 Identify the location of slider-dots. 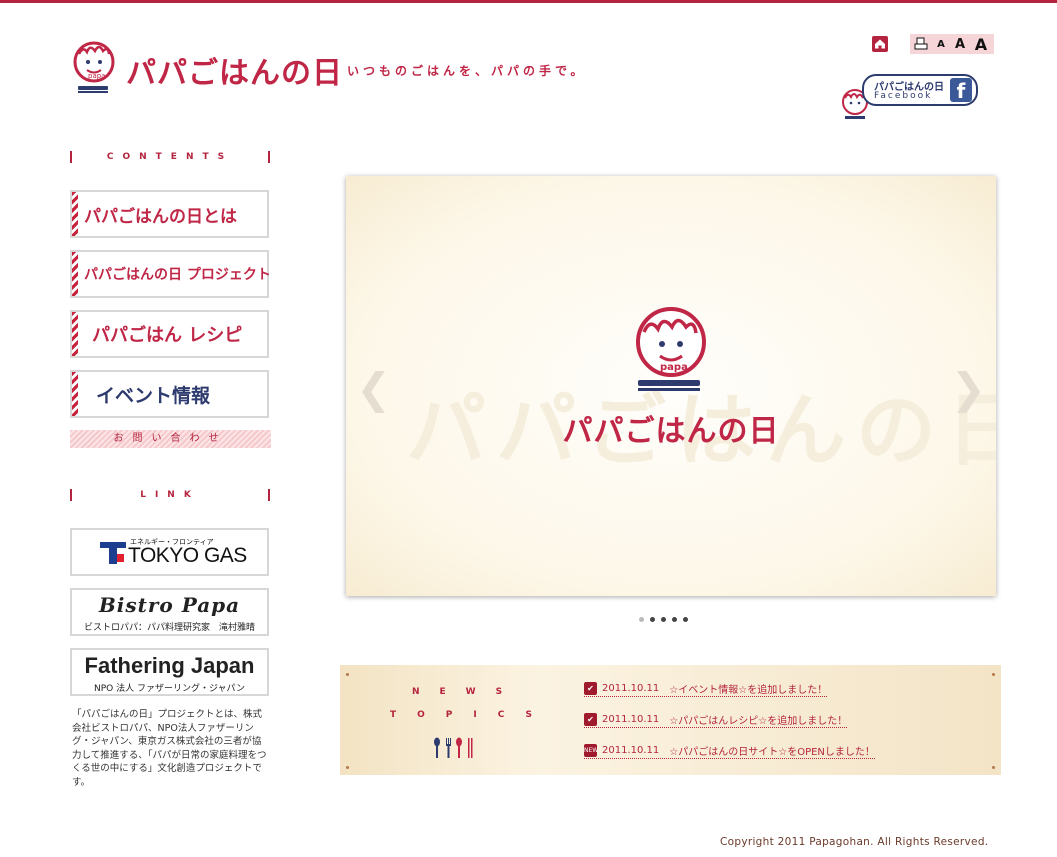
(663, 619).